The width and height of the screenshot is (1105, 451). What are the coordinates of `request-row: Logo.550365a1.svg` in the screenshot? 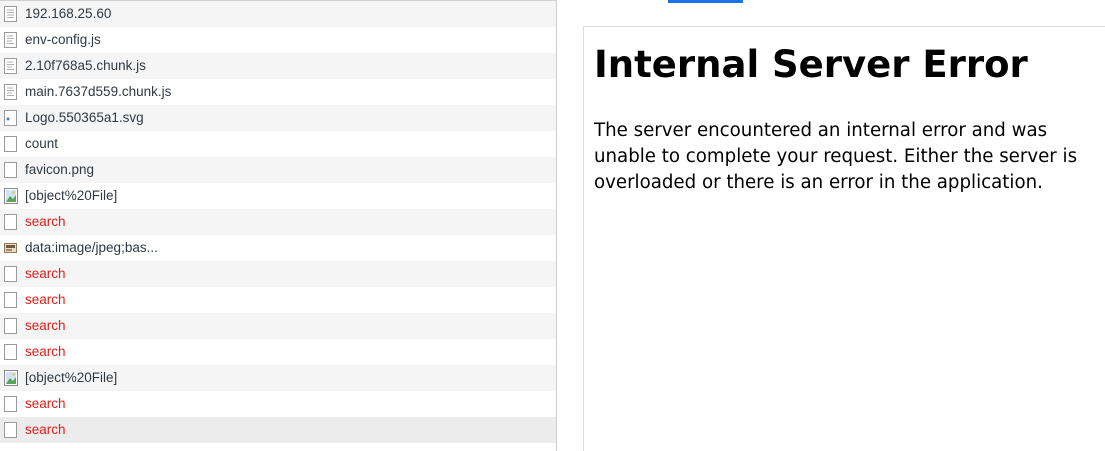 It's located at (278, 118).